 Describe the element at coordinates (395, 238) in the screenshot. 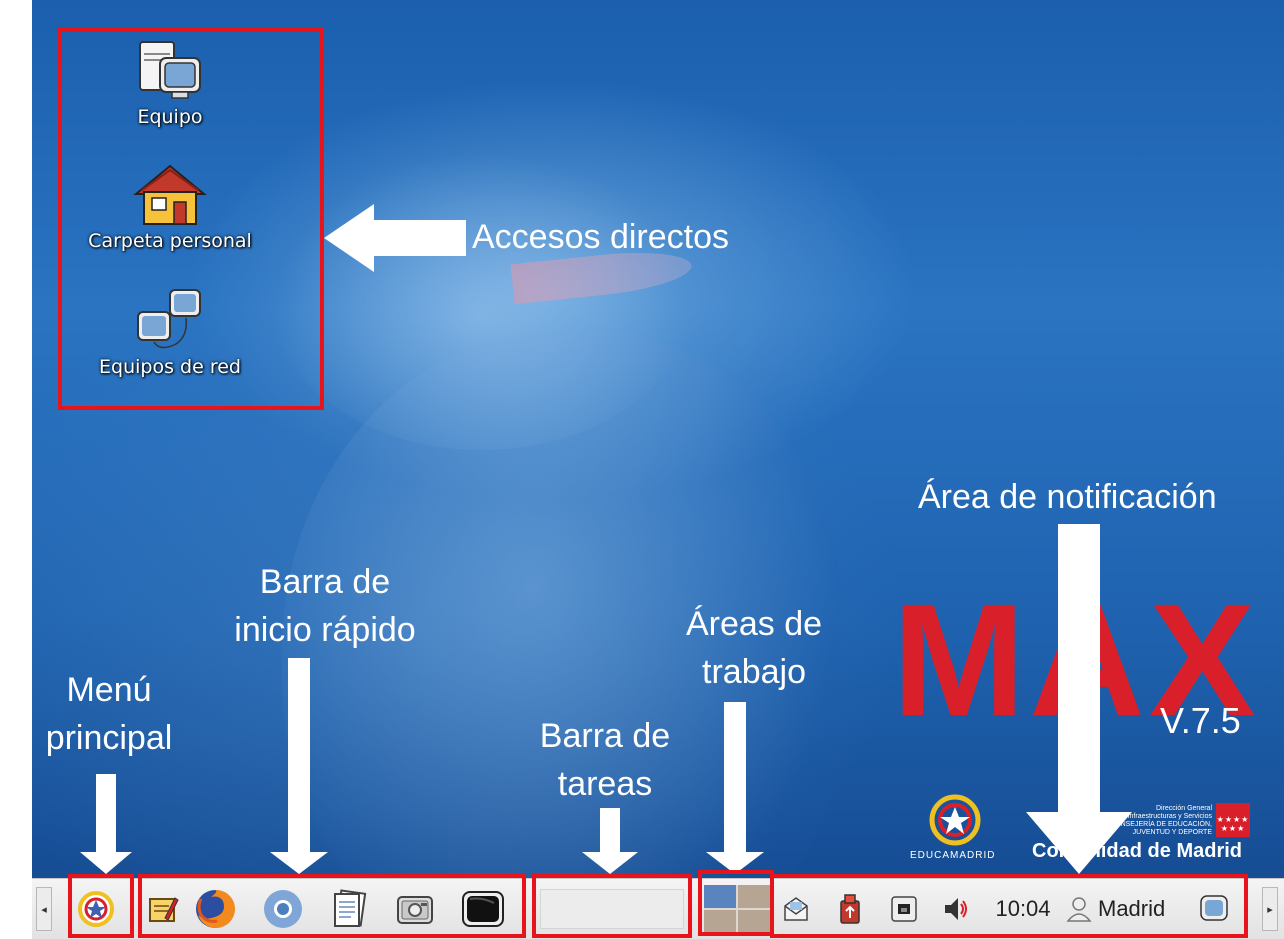

I see `arrow-accesos` at that location.